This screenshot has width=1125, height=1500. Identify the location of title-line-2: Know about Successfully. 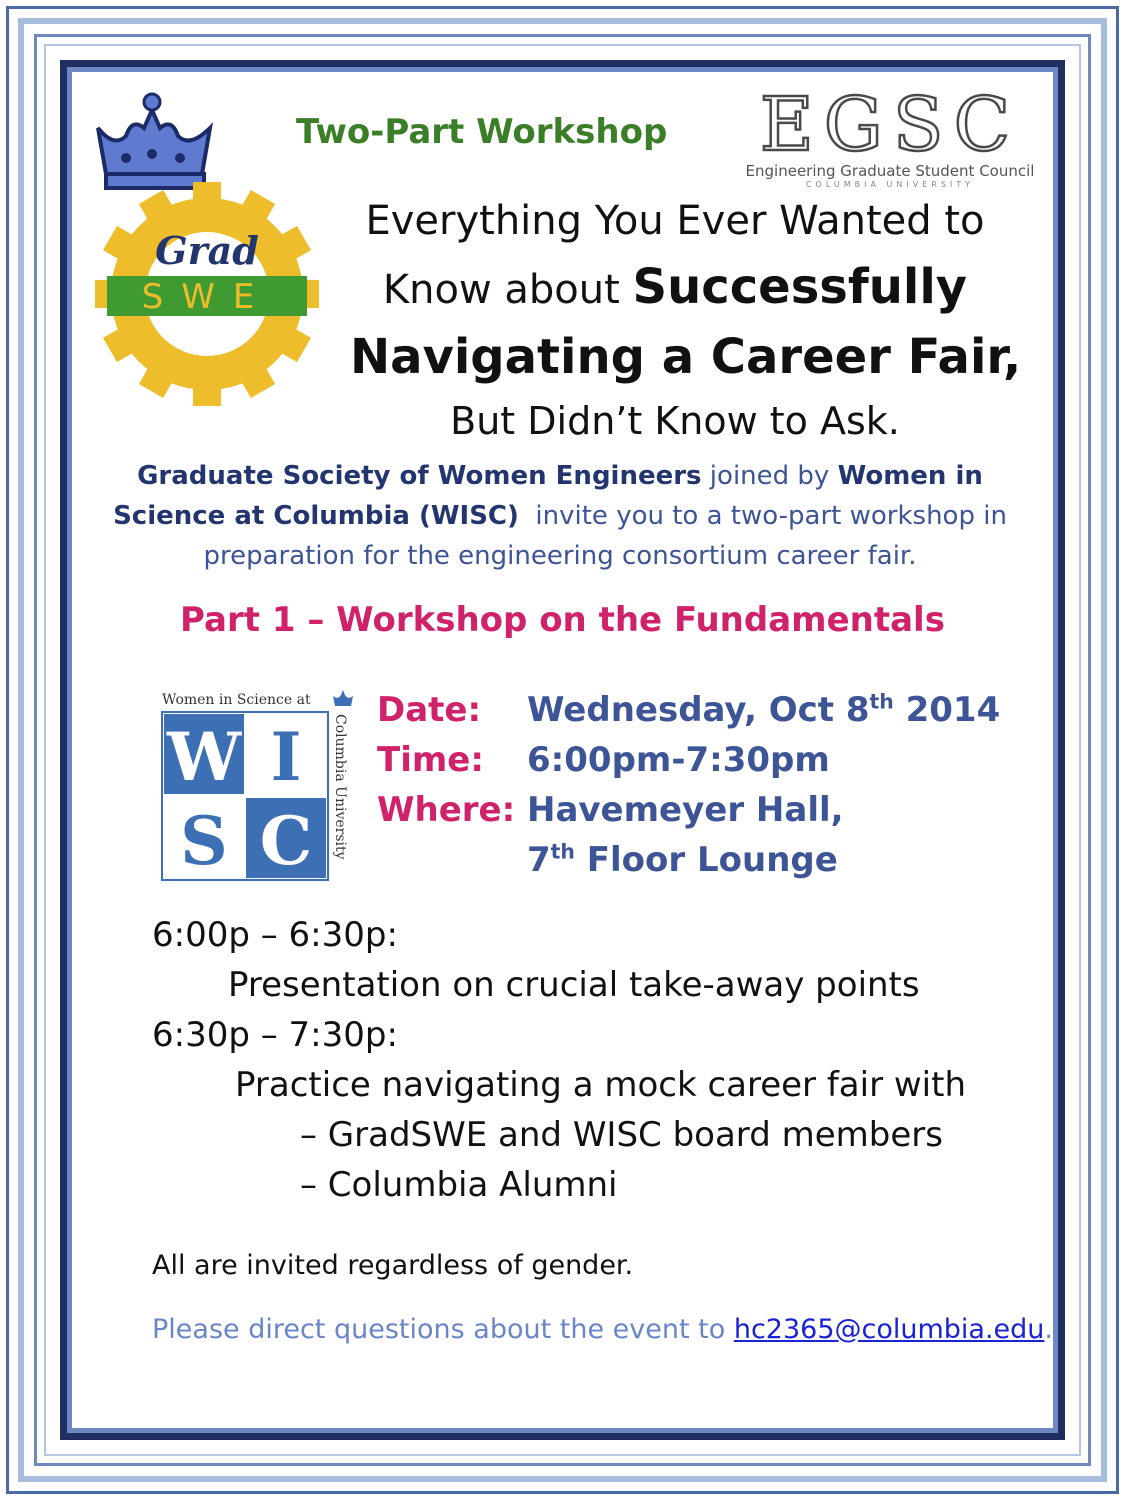
(675, 288).